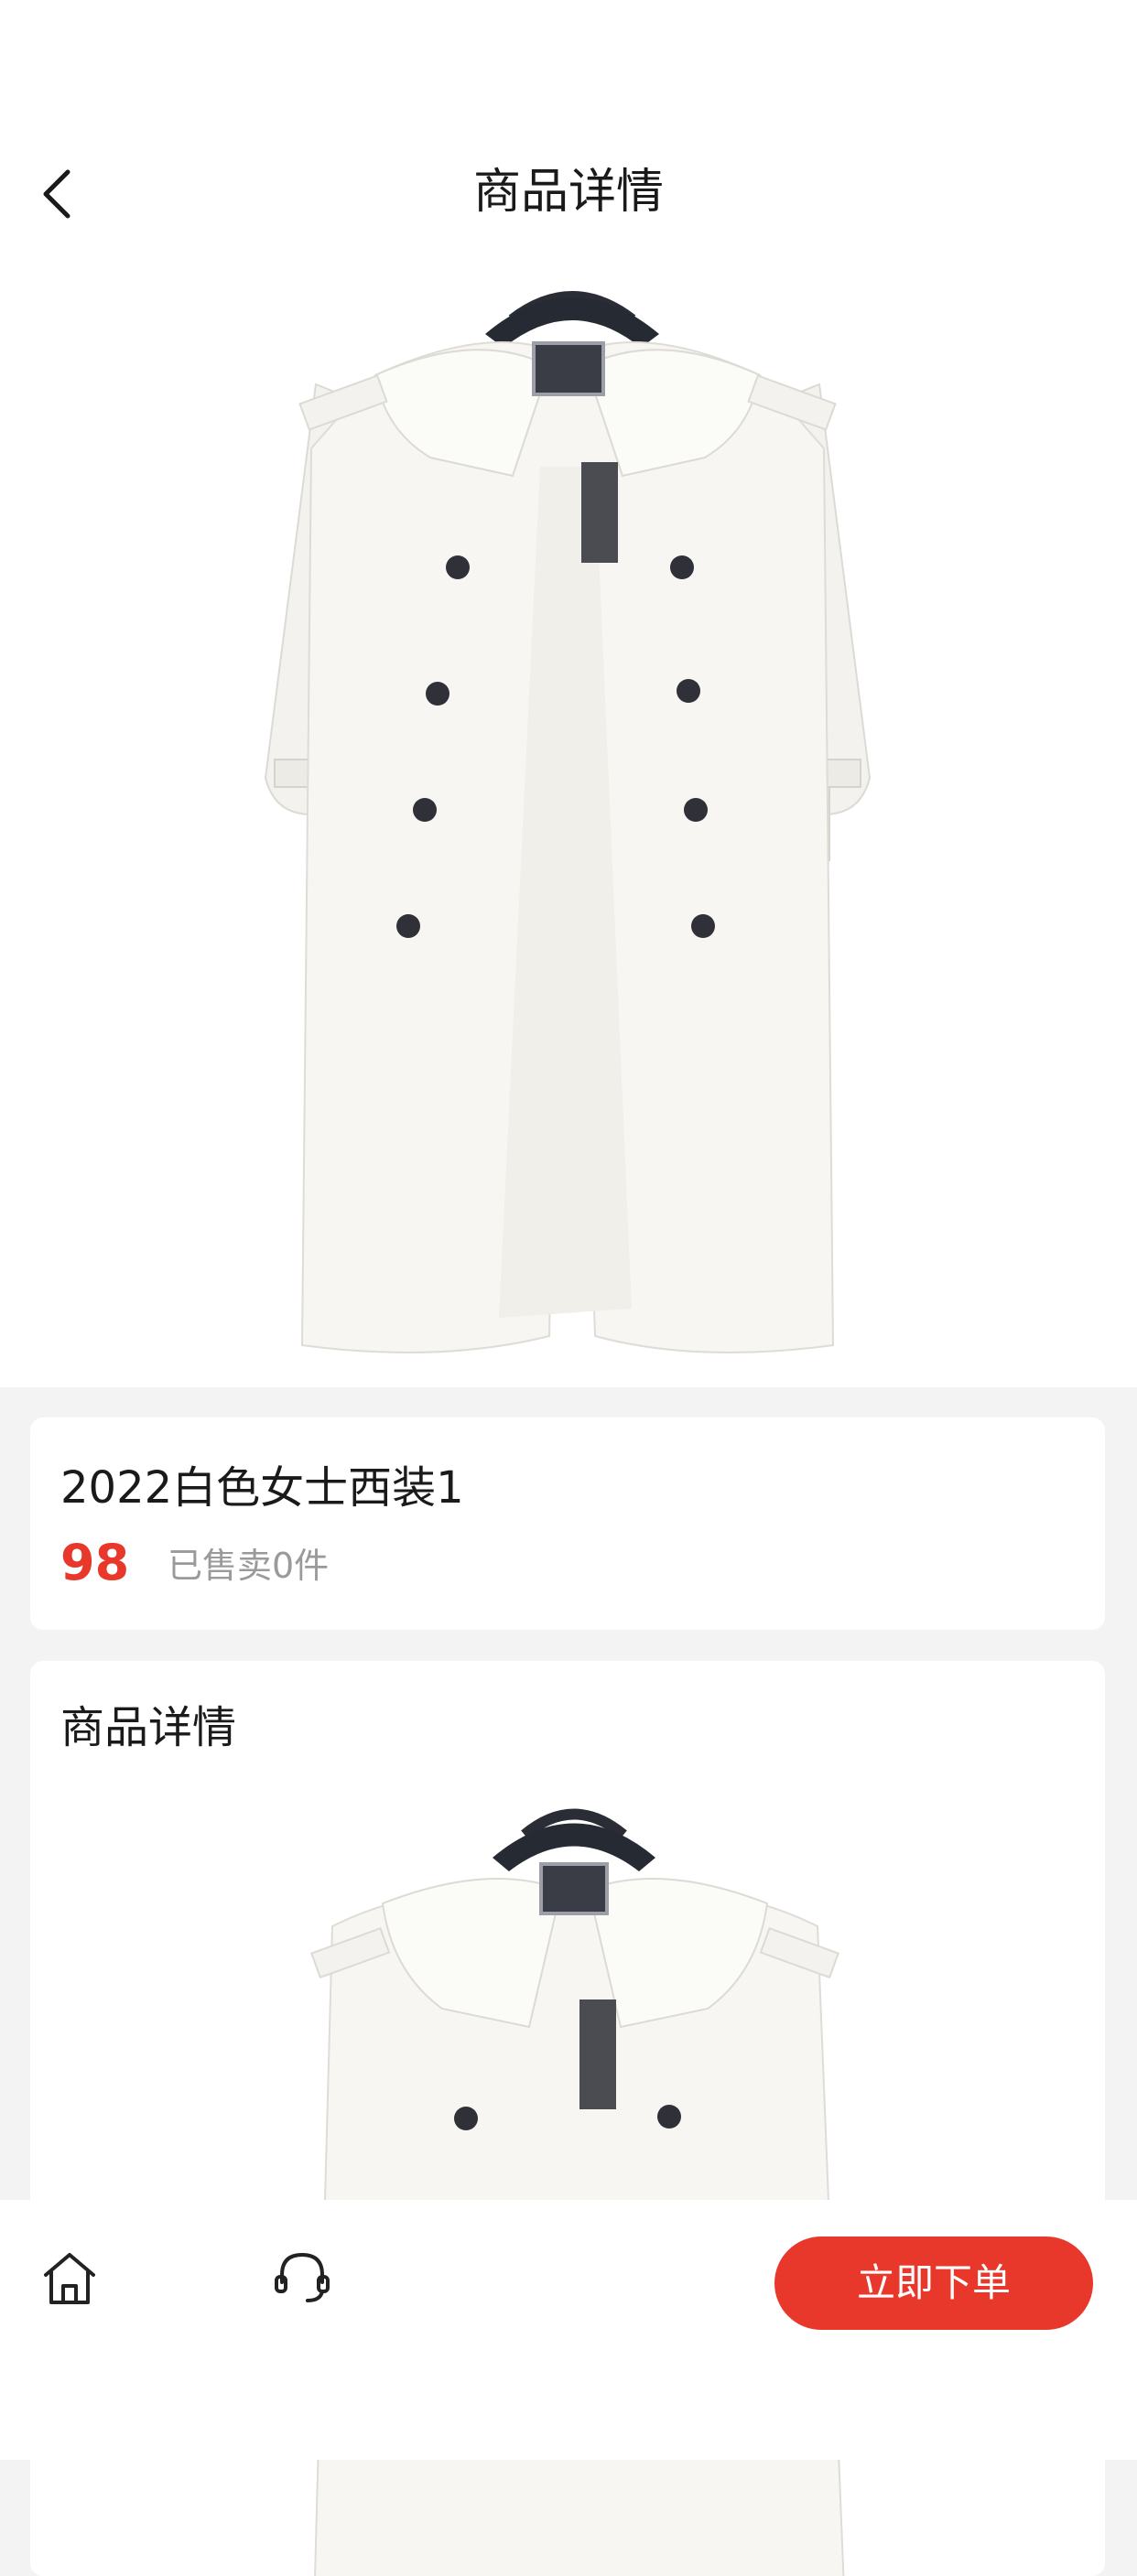  What do you see at coordinates (568, 193) in the screenshot?
I see `page-title: 商品详情` at bounding box center [568, 193].